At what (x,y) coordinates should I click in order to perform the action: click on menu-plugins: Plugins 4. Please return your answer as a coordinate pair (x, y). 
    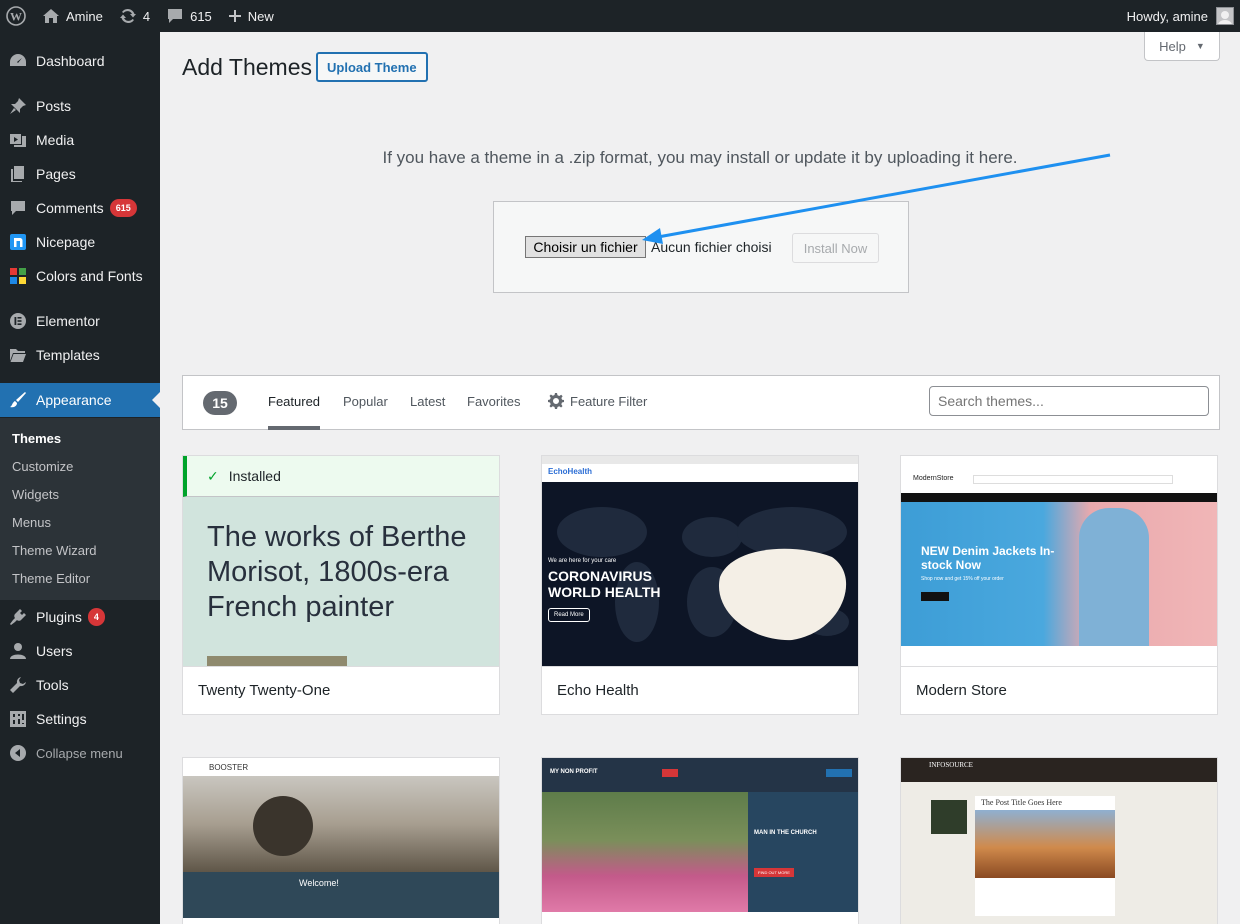
    Looking at the image, I should click on (80, 617).